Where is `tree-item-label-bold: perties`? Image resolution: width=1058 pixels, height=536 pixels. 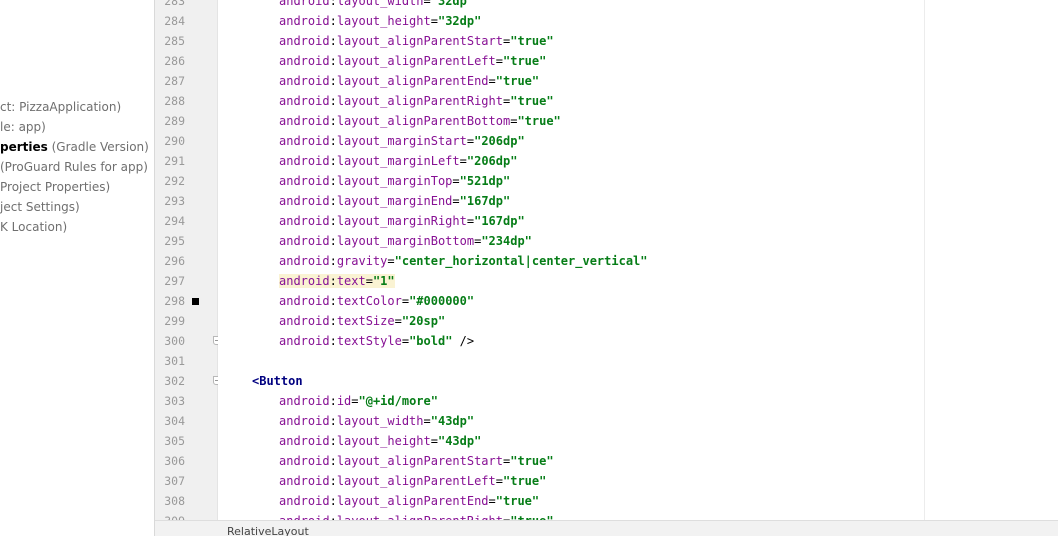 tree-item-label-bold: perties is located at coordinates (24, 147).